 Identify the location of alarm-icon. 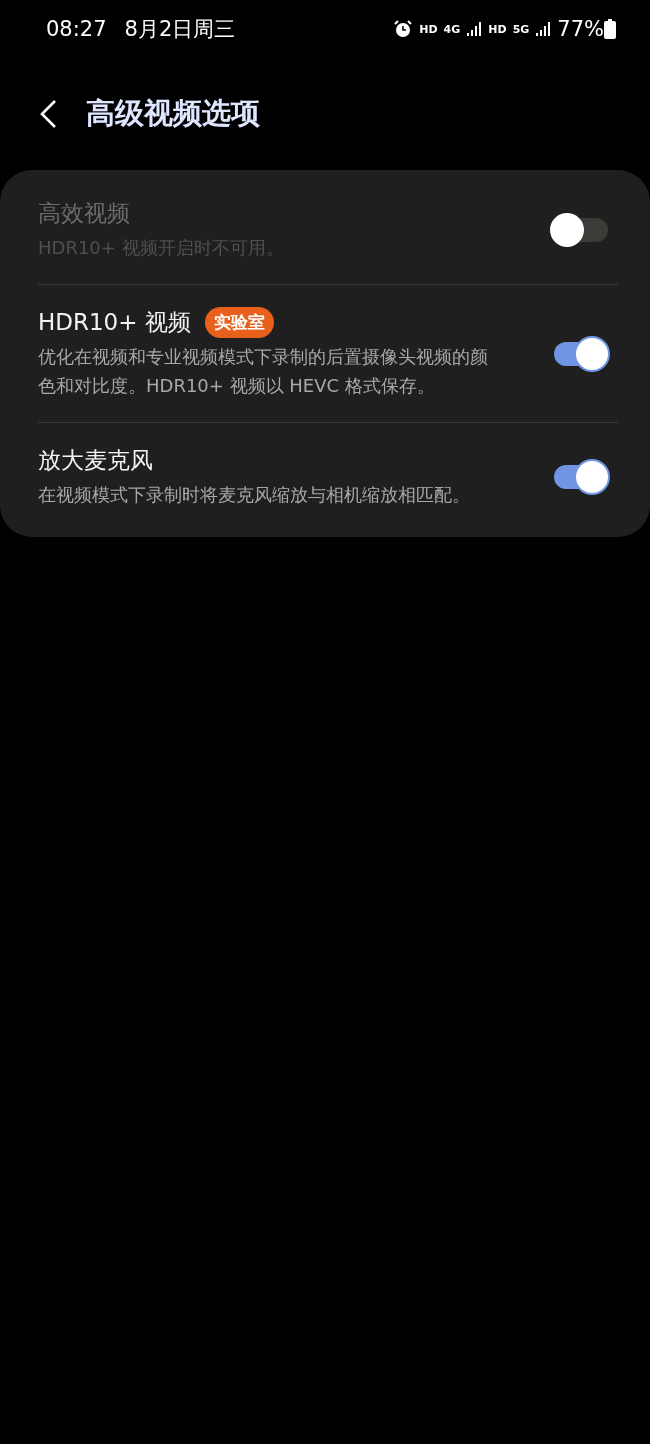
(403, 29).